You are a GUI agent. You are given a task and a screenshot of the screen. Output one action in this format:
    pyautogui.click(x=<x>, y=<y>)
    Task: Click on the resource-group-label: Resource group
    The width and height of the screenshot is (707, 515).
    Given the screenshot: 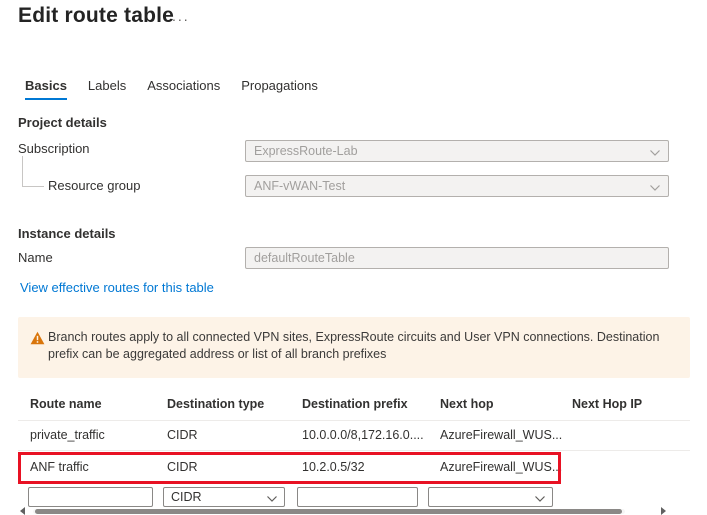 What is the action you would take?
    pyautogui.click(x=94, y=185)
    